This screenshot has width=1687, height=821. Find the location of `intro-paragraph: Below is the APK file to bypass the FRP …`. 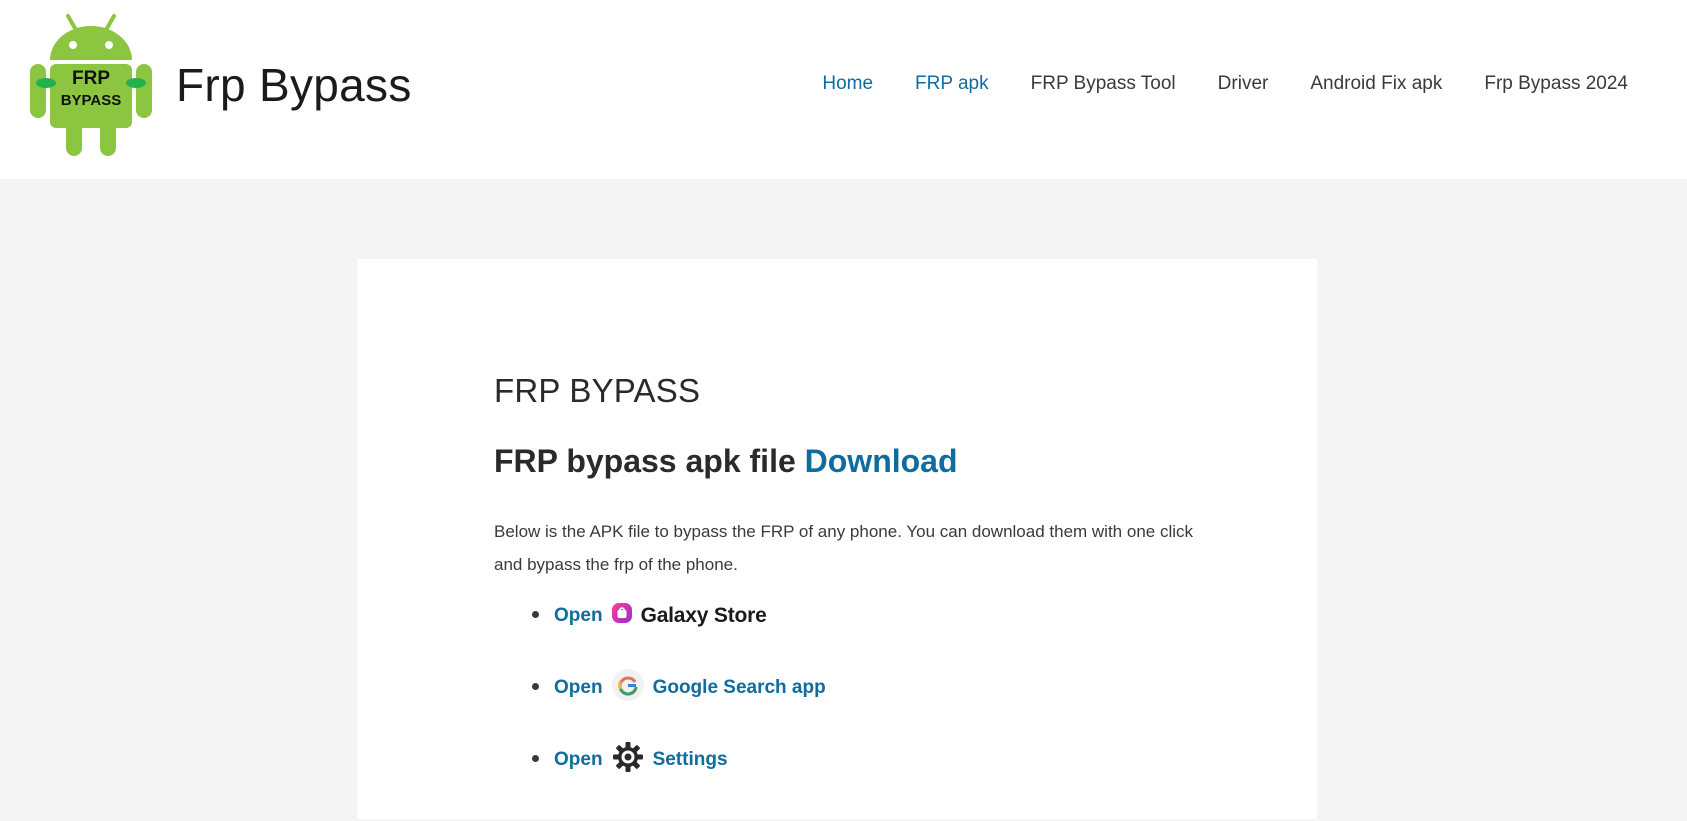

intro-paragraph: Below is the APK file to bypass the FRP … is located at coordinates (844, 548).